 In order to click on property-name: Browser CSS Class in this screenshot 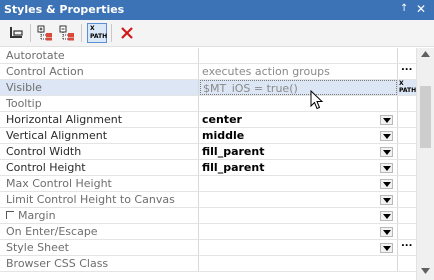, I will do `click(99, 263)`.